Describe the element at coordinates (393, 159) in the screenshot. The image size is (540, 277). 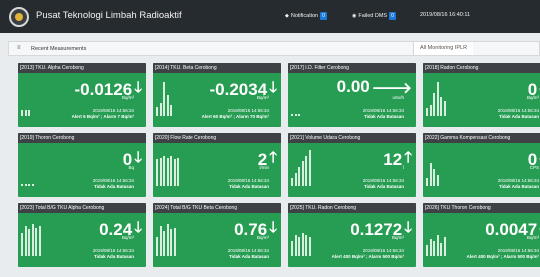
I see `card-value: 12` at that location.